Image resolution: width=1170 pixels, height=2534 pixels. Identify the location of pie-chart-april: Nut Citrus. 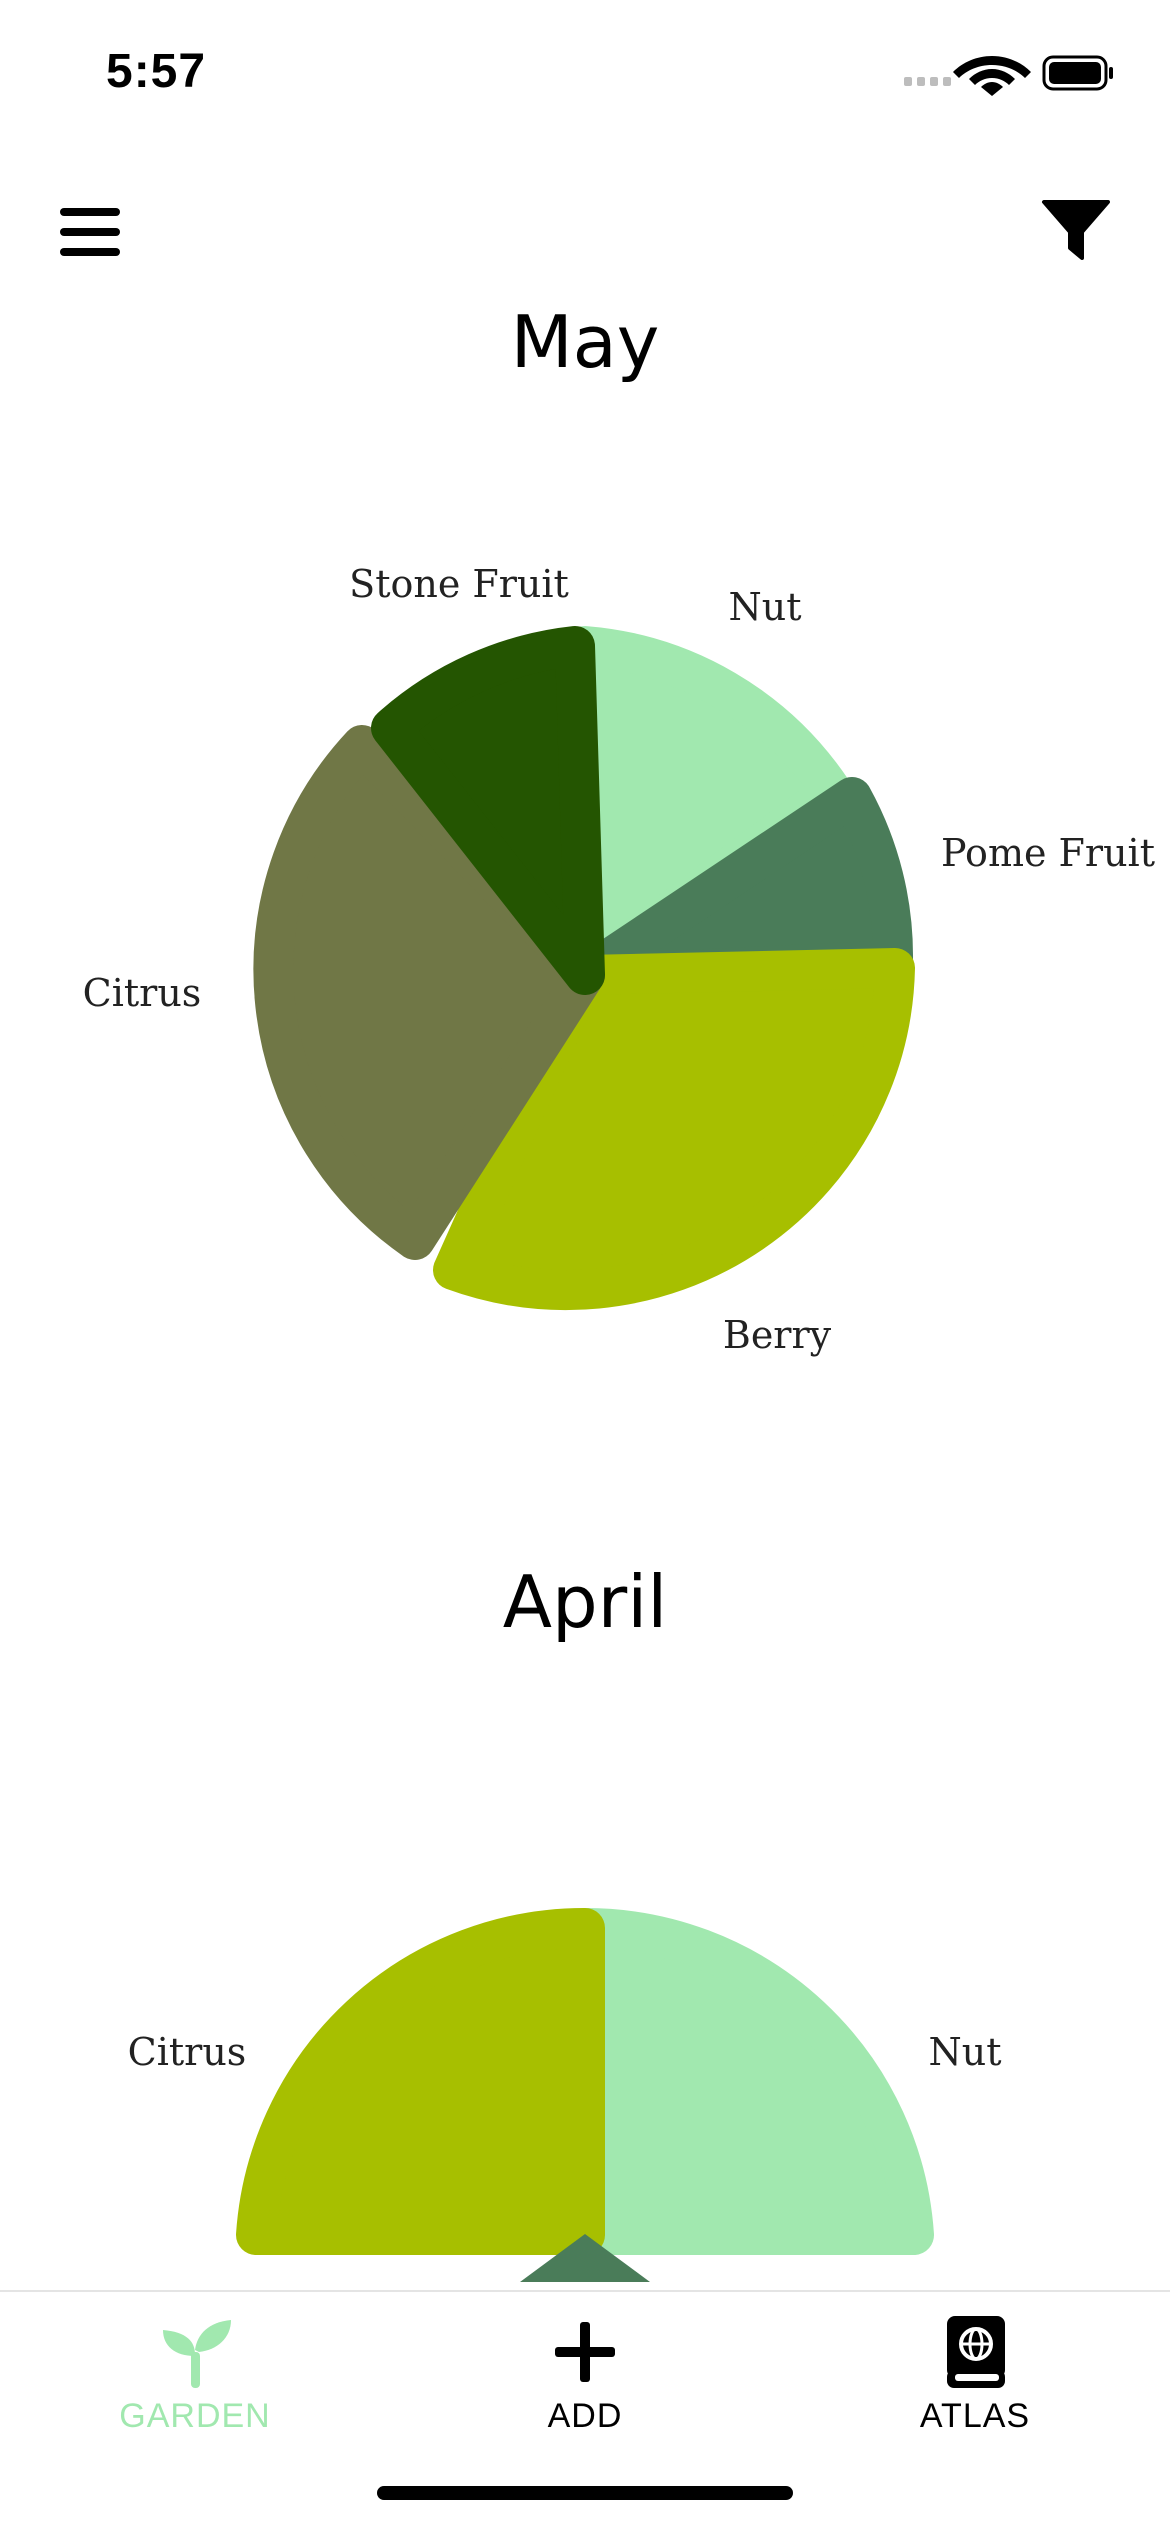
(565, 2094).